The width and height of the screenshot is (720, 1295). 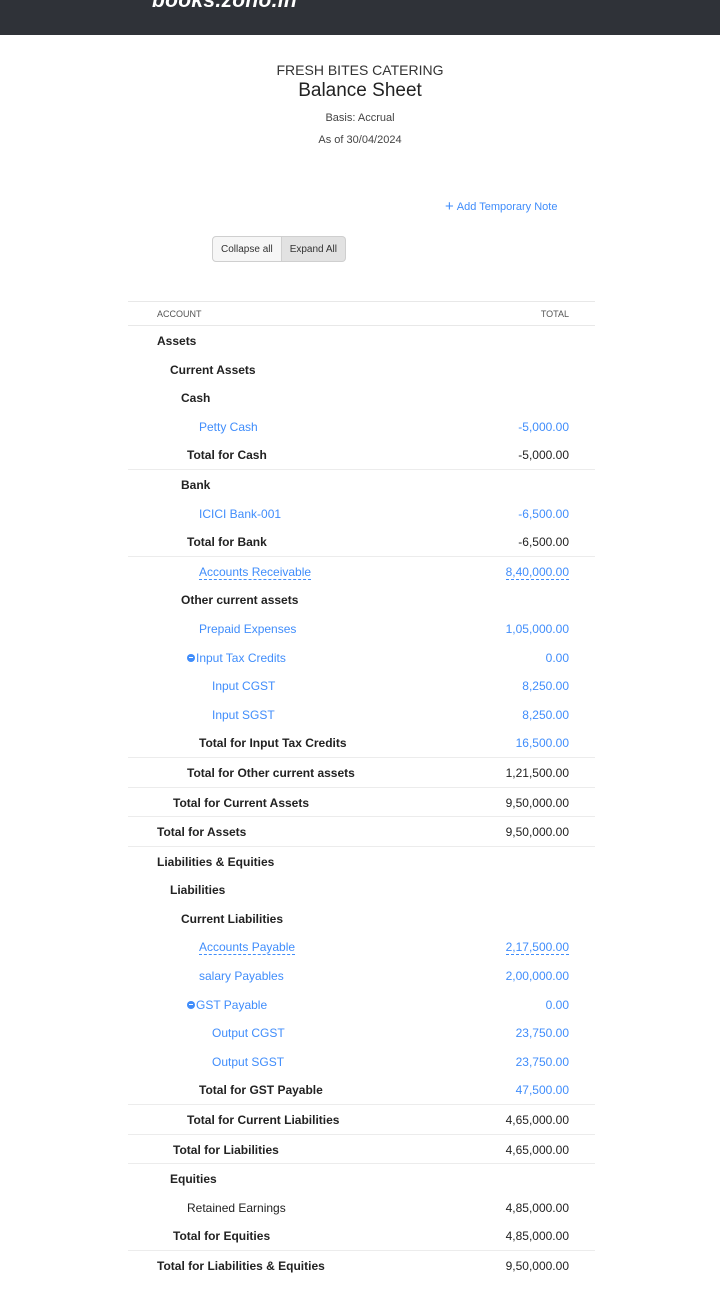 What do you see at coordinates (537, 976) in the screenshot?
I see `account-amount: 2,00,000.00` at bounding box center [537, 976].